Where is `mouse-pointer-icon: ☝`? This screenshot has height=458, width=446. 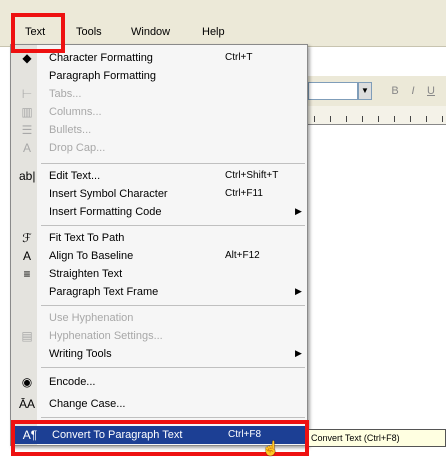 mouse-pointer-icon: ☝ is located at coordinates (271, 448).